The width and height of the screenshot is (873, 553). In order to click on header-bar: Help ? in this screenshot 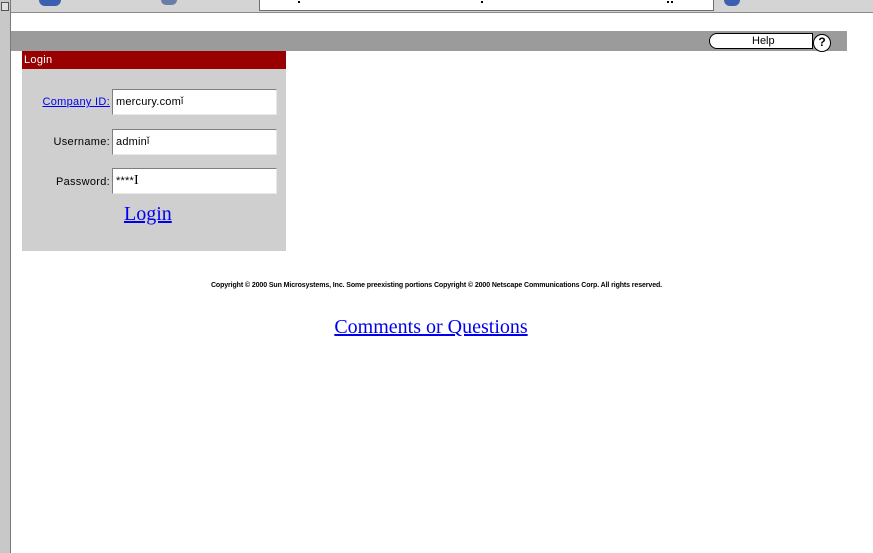, I will do `click(429, 41)`.